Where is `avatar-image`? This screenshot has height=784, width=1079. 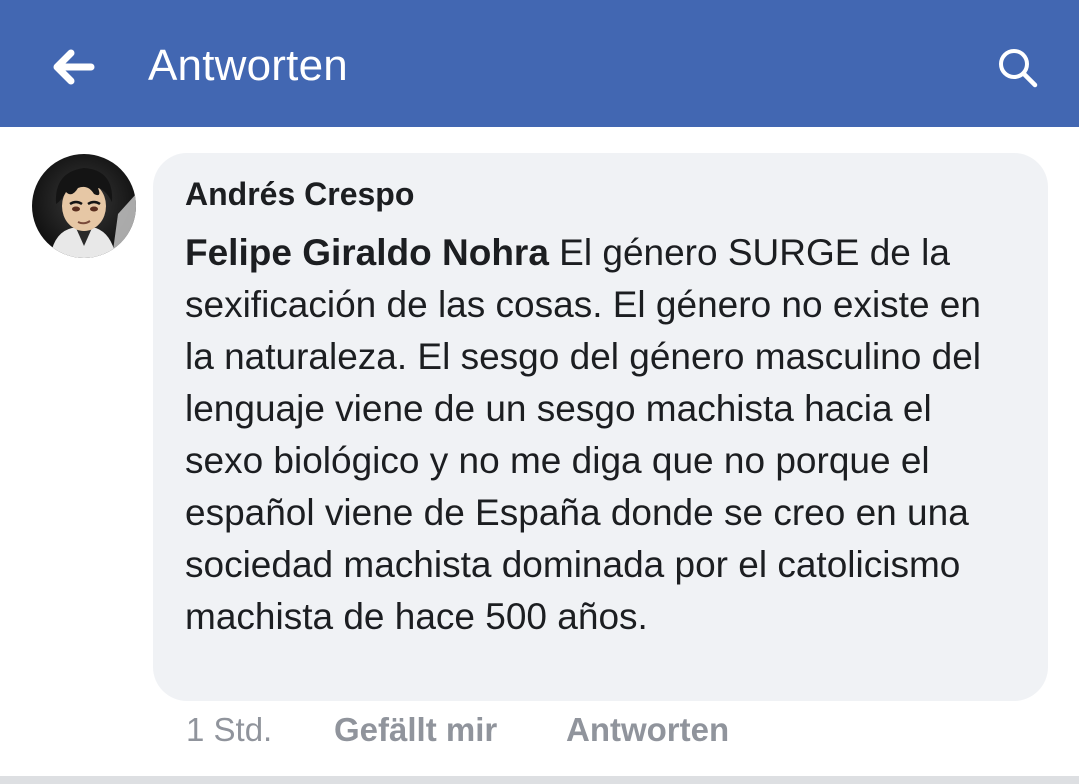 avatar-image is located at coordinates (84, 206).